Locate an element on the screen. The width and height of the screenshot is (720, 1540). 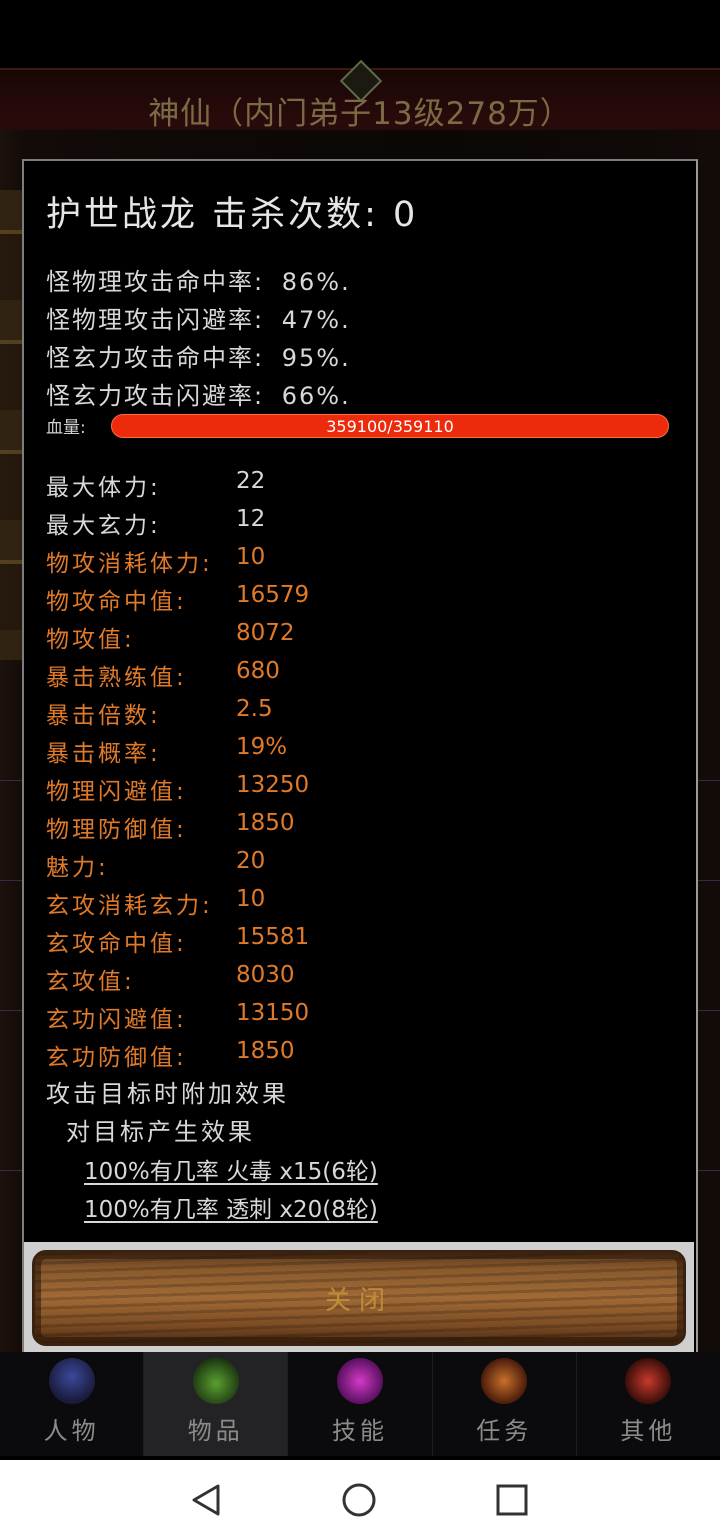
effects-heading: 攻击目标时附加效果 is located at coordinates (167, 1094).